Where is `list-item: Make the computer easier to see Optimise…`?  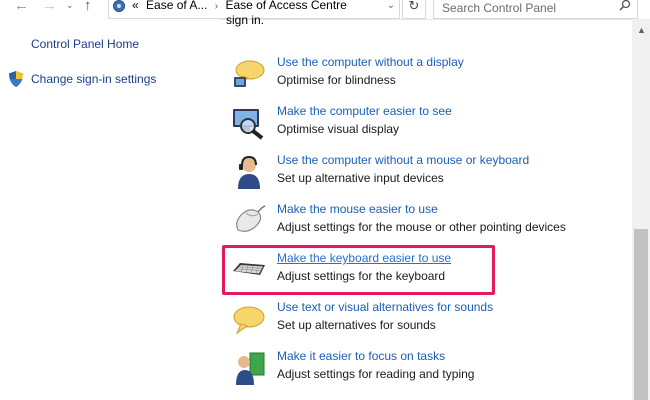
list-item: Make the computer easier to see Optimise… is located at coordinates (422, 124).